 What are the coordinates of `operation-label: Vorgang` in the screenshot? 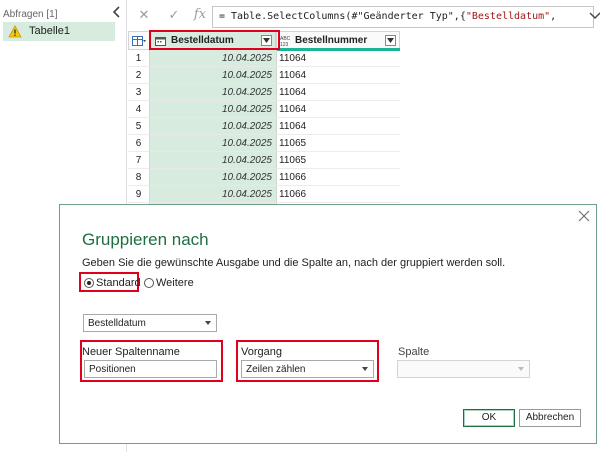 It's located at (261, 352).